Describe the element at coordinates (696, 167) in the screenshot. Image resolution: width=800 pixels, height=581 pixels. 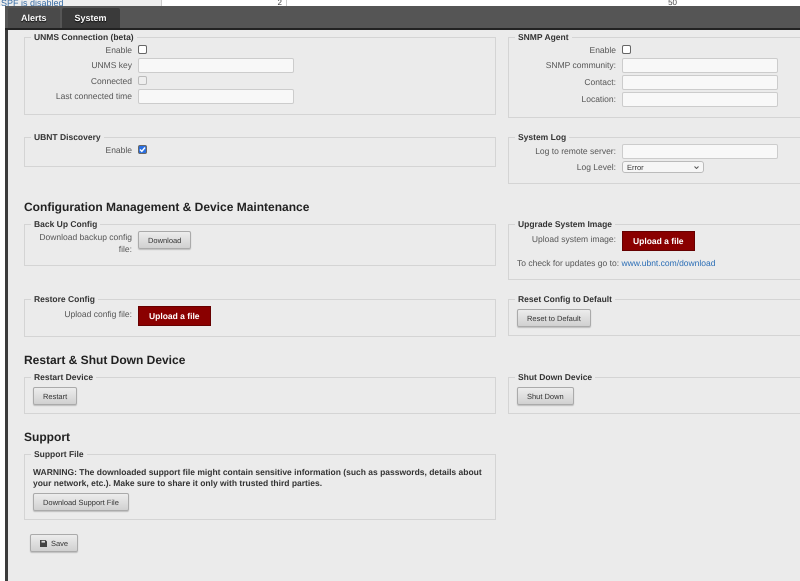
I see `caret-icon` at that location.